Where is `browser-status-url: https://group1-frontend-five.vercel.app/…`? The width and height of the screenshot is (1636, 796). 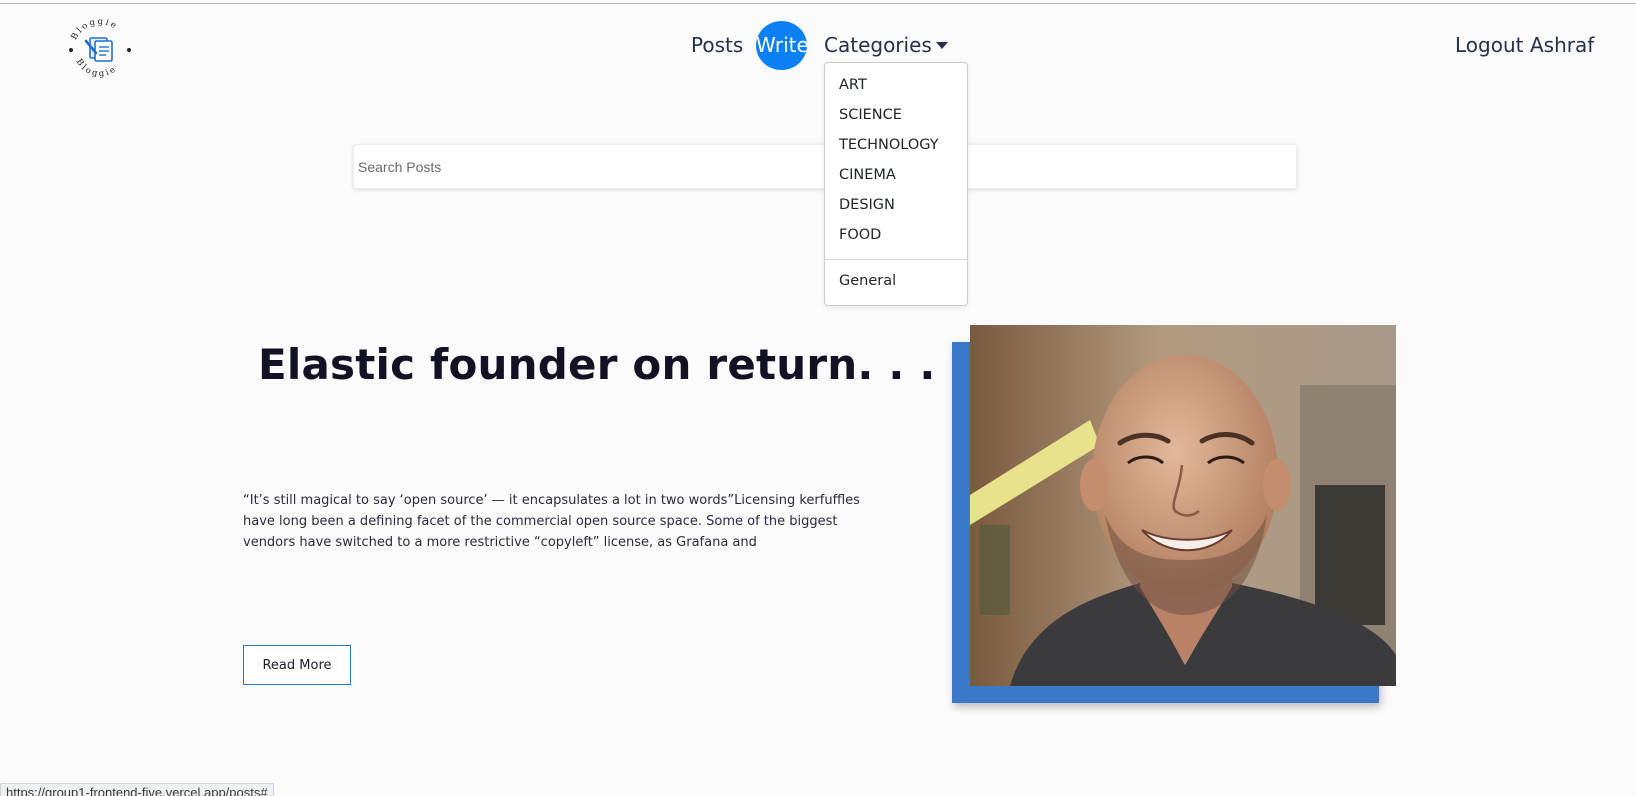
browser-status-url: https://group1-frontend-five.vercel.app/… is located at coordinates (137, 789).